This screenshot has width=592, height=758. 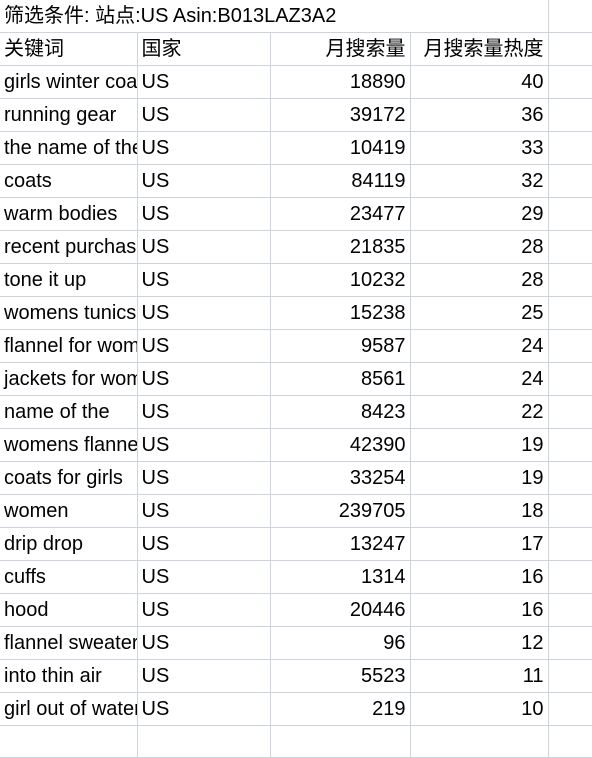 What do you see at coordinates (69, 148) in the screenshot?
I see `cell-keyword: the name of the` at bounding box center [69, 148].